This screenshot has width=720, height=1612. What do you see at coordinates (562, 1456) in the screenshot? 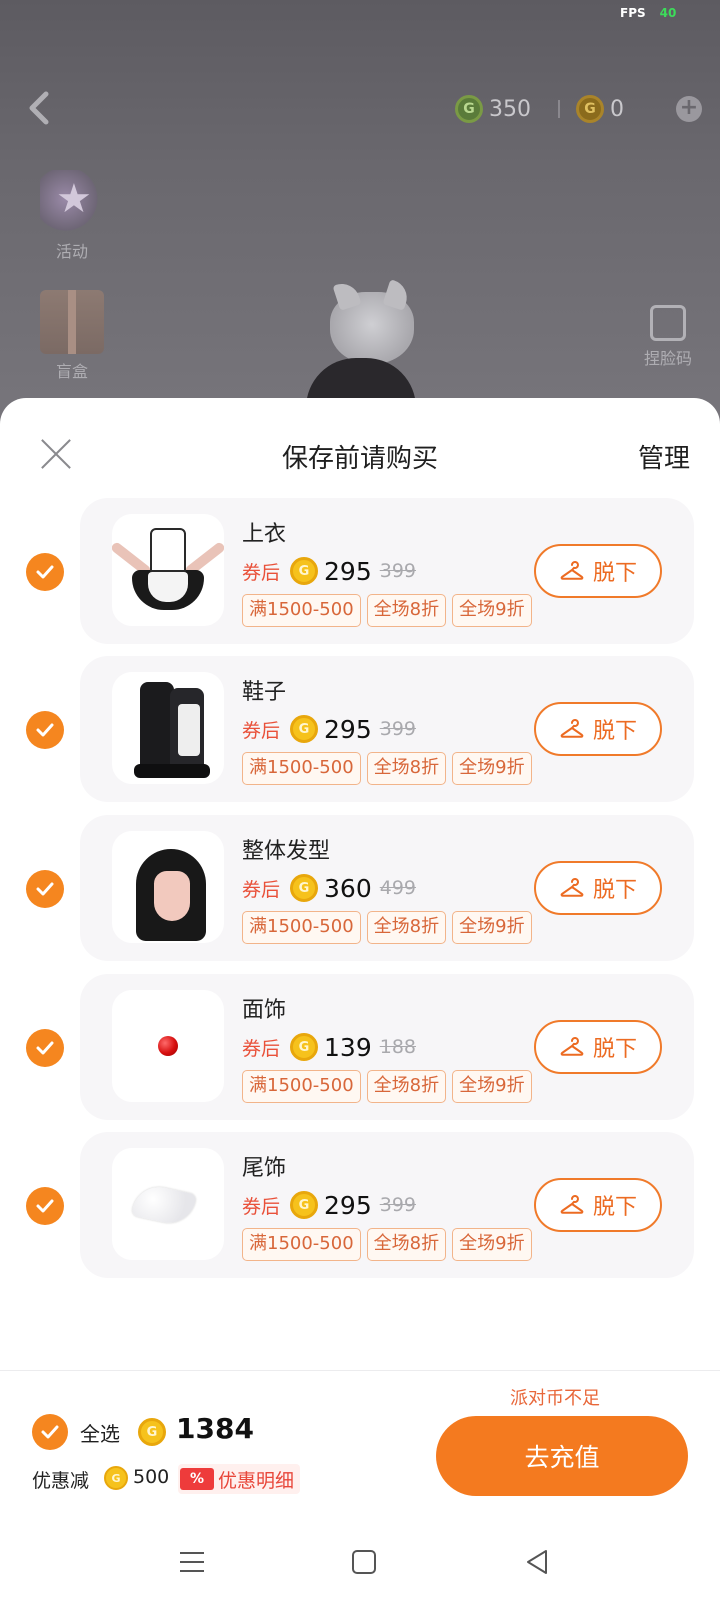
I see `recharge-button: 去充值` at bounding box center [562, 1456].